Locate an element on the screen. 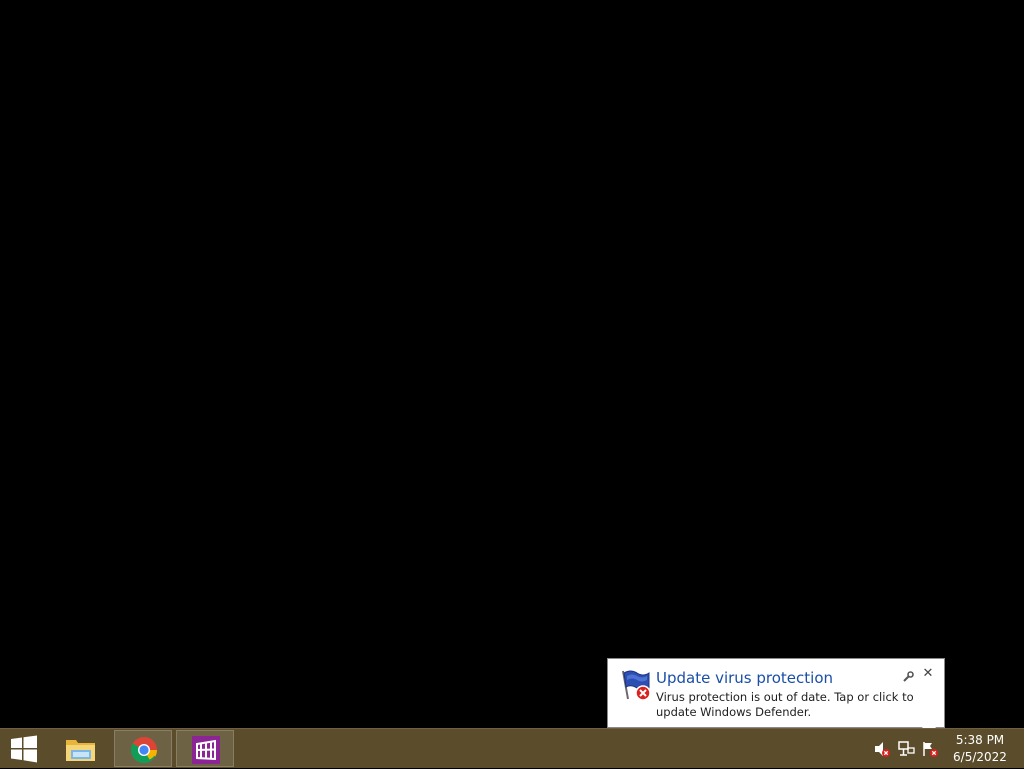 The image size is (1024, 769). clock-time: 5:38 PM is located at coordinates (980, 740).